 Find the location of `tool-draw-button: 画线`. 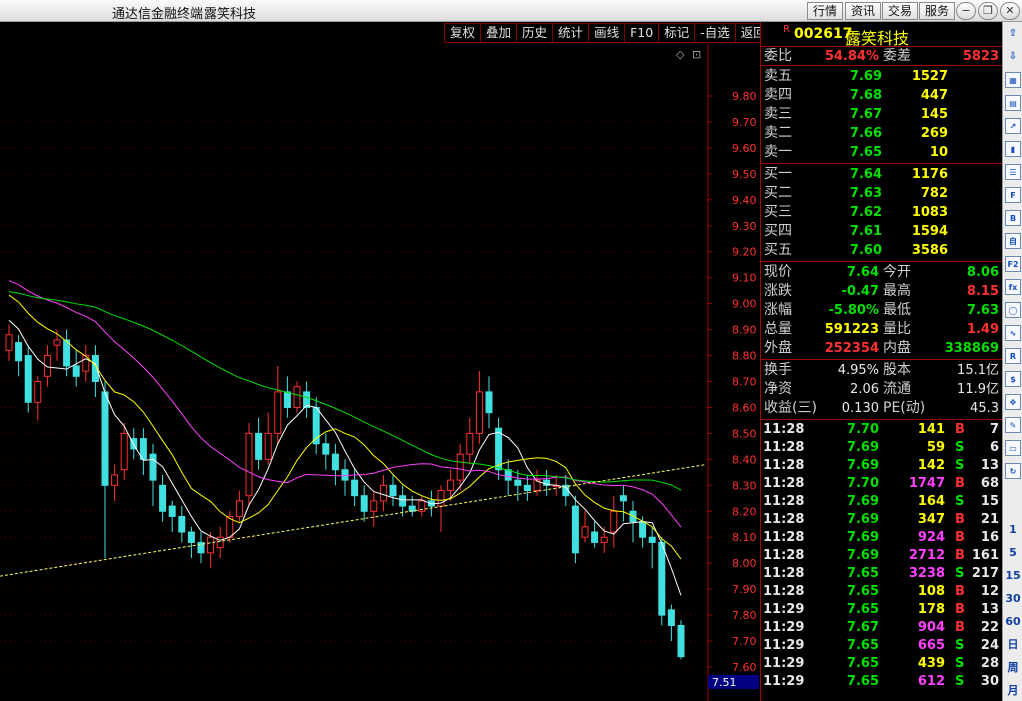

tool-draw-button: 画线 is located at coordinates (607, 33).